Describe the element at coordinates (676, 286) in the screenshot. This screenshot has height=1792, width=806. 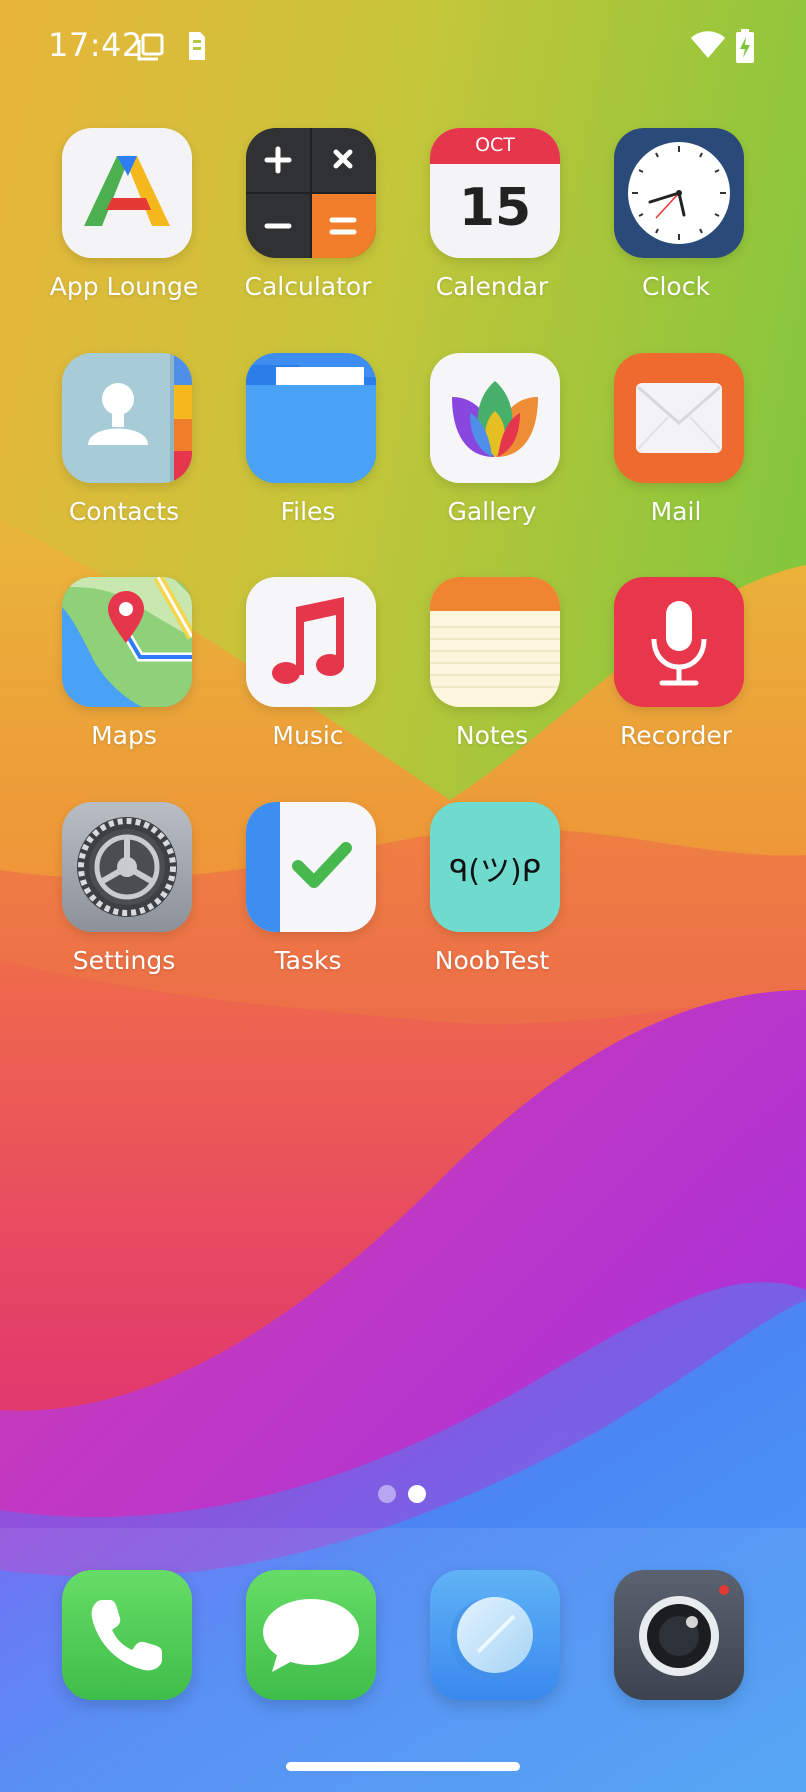
I see `app-label: Clock` at that location.